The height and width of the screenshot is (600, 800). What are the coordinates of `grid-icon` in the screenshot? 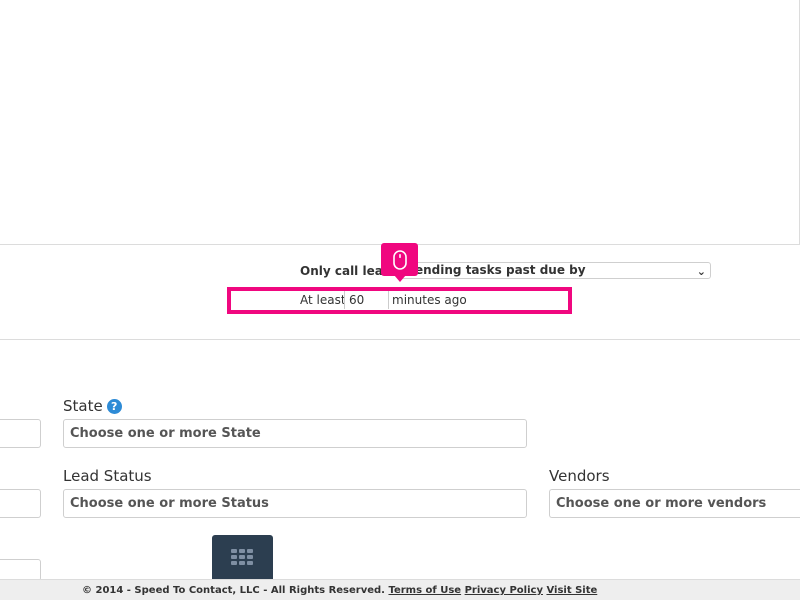 It's located at (242, 557).